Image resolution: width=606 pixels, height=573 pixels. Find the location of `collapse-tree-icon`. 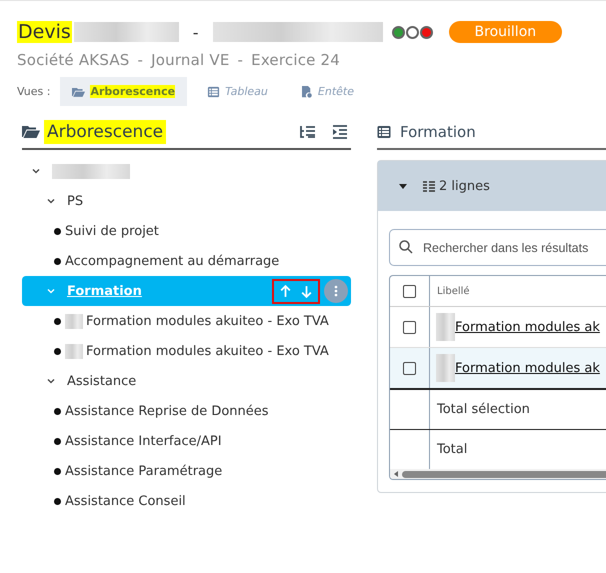

collapse-tree-icon is located at coordinates (308, 132).